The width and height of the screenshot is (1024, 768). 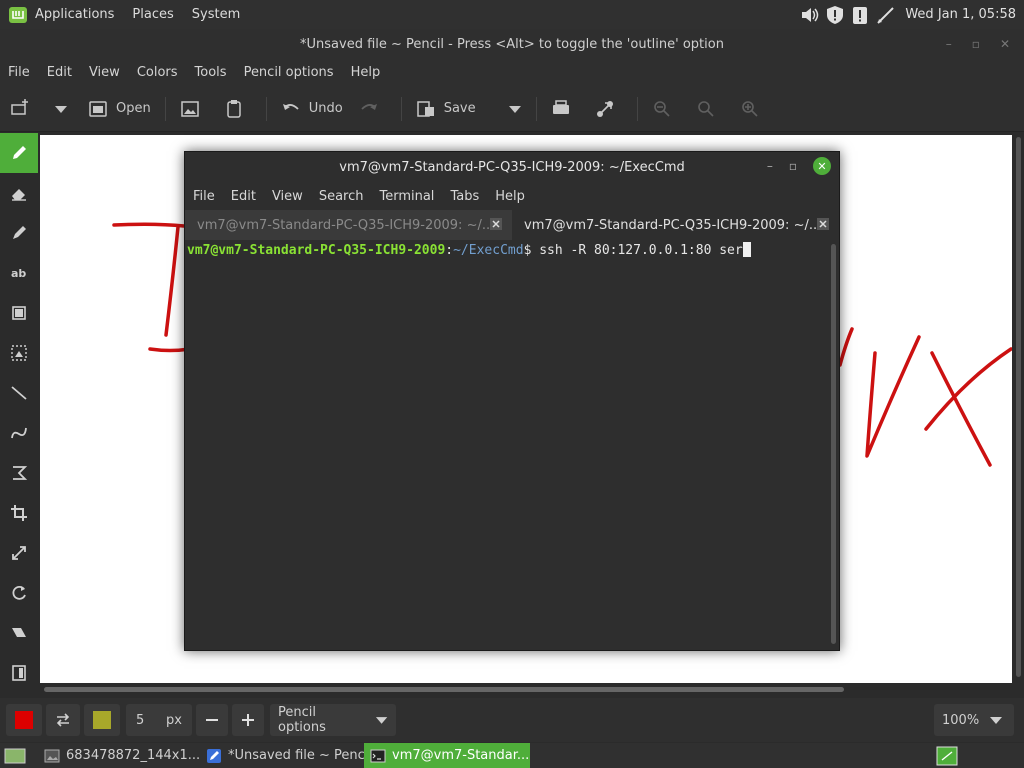 I want to click on desktop-icon, so click(x=15, y=755).